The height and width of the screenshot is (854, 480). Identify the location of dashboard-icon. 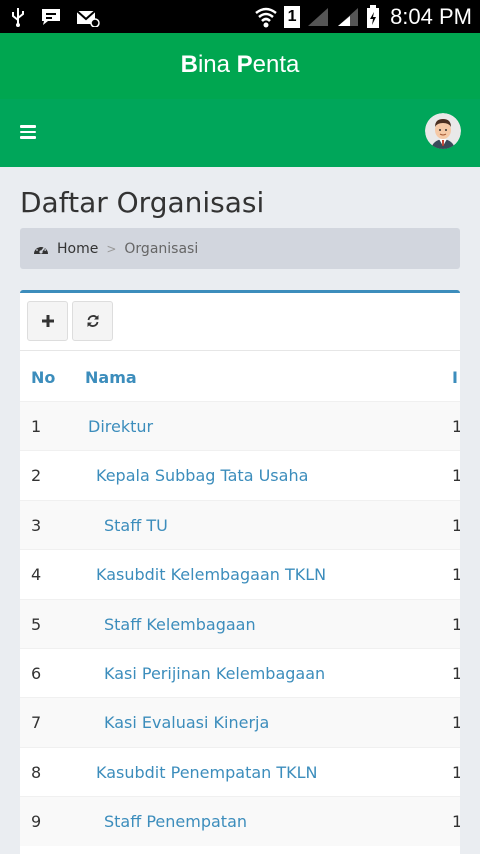
(41, 249).